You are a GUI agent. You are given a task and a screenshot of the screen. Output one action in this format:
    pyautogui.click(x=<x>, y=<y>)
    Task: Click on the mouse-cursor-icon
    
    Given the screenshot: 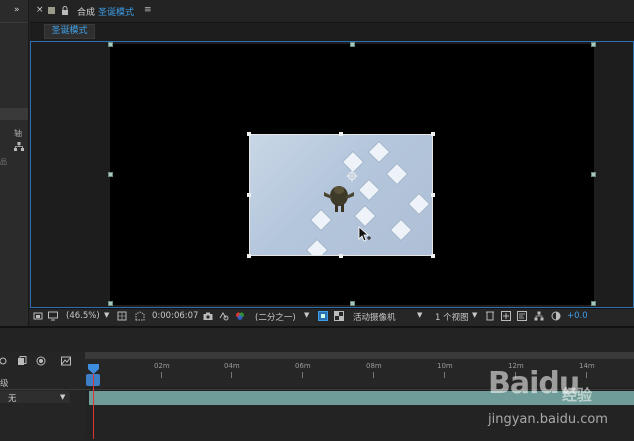 What is the action you would take?
    pyautogui.click(x=364, y=234)
    